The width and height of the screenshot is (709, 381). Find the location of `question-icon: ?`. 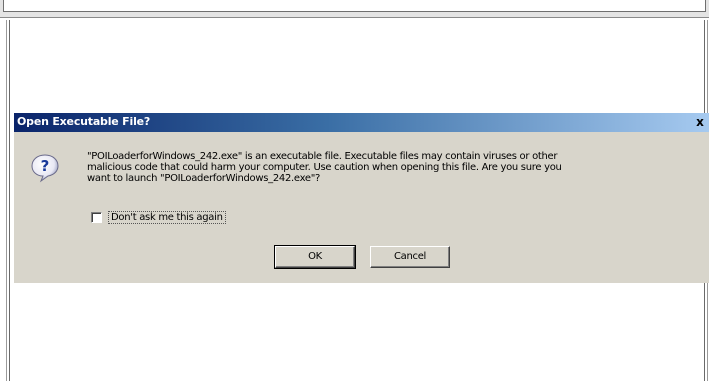

question-icon: ? is located at coordinates (45, 168).